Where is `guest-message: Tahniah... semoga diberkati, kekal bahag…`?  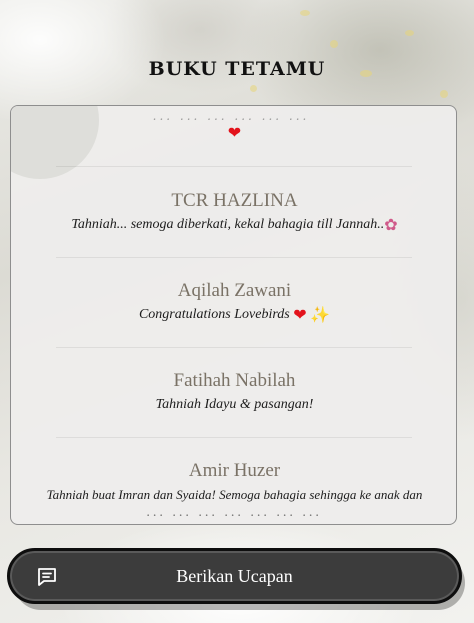 guest-message: Tahniah... semoga diberkati, kekal bahag… is located at coordinates (233, 224).